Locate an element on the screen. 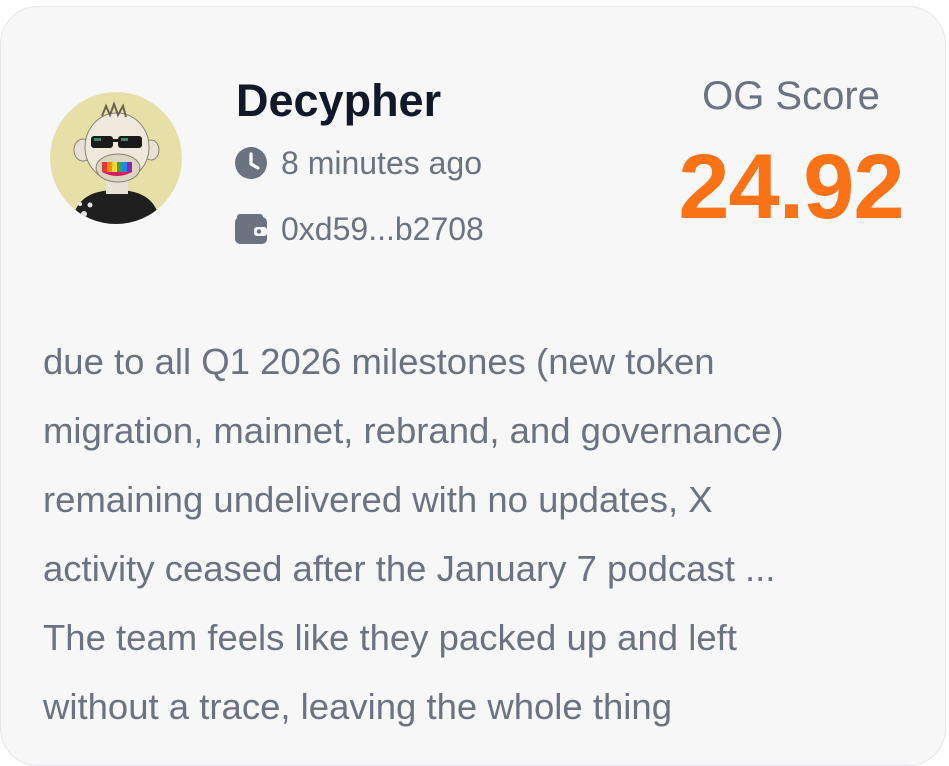 This screenshot has height=766, width=949. og-score-label: OG Score is located at coordinates (791, 96).